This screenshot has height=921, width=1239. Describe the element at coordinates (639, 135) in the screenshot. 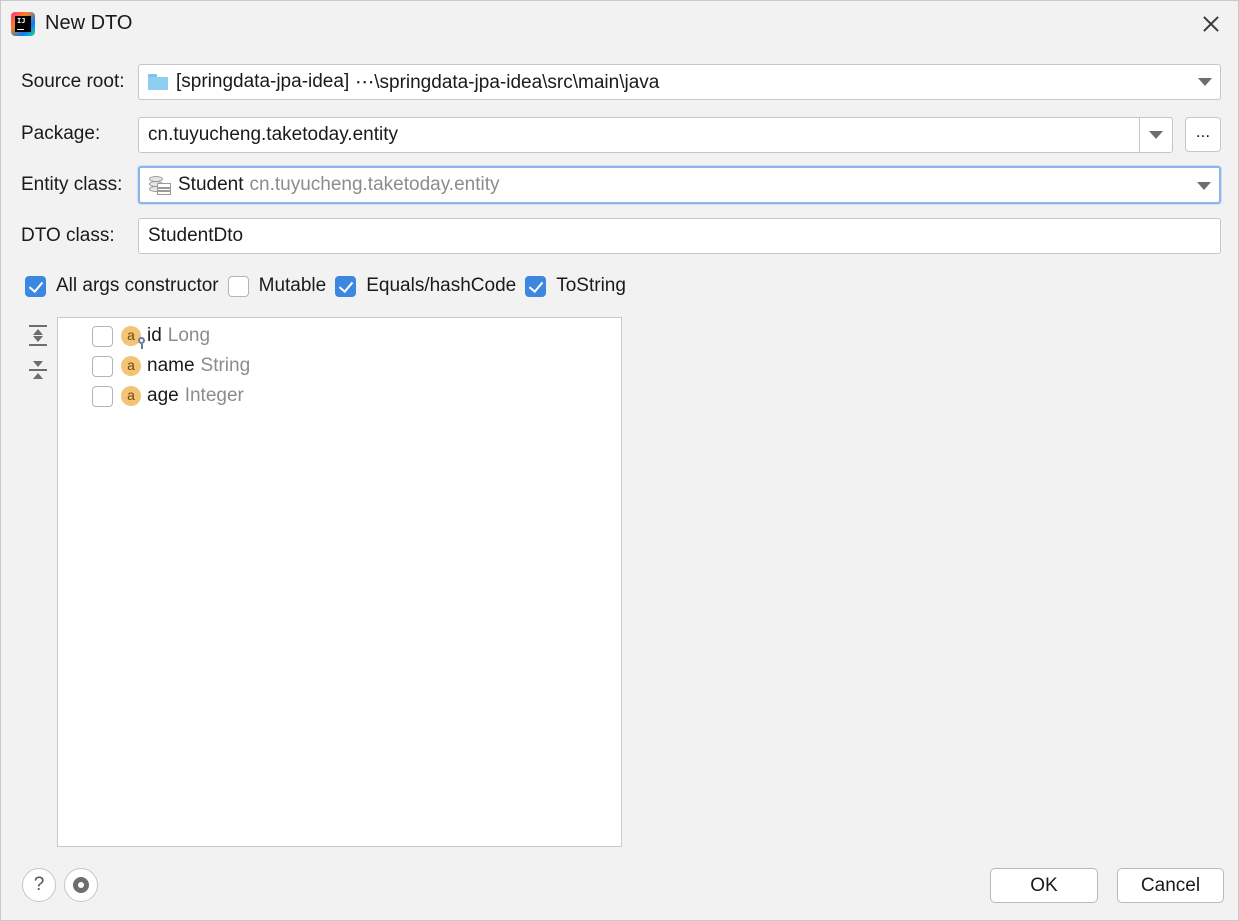

I see `package-input: cn.tuyucheng.taketoday.entity` at that location.